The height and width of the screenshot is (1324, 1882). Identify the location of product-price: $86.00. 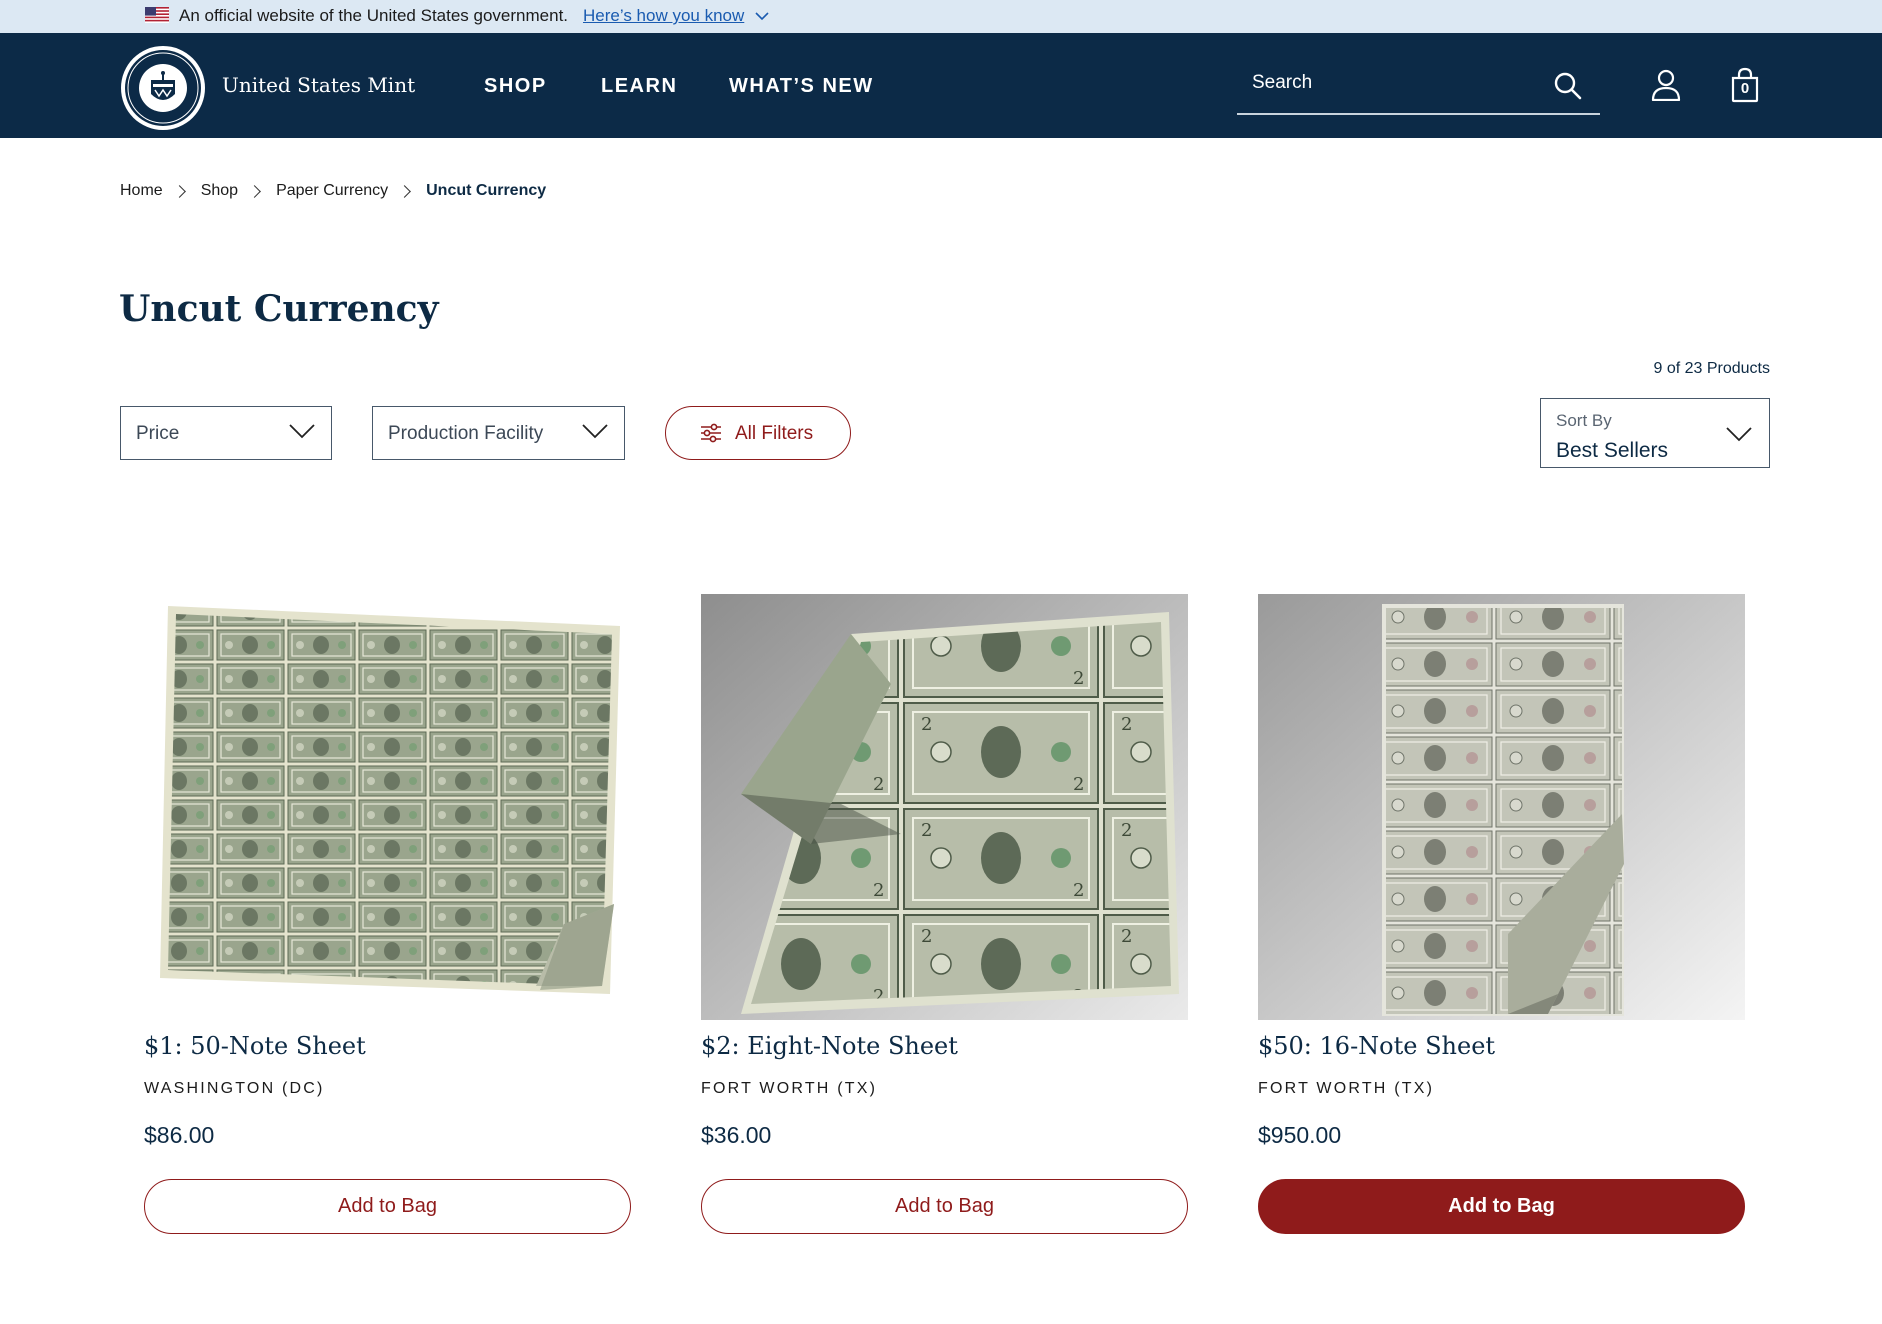
(179, 1135).